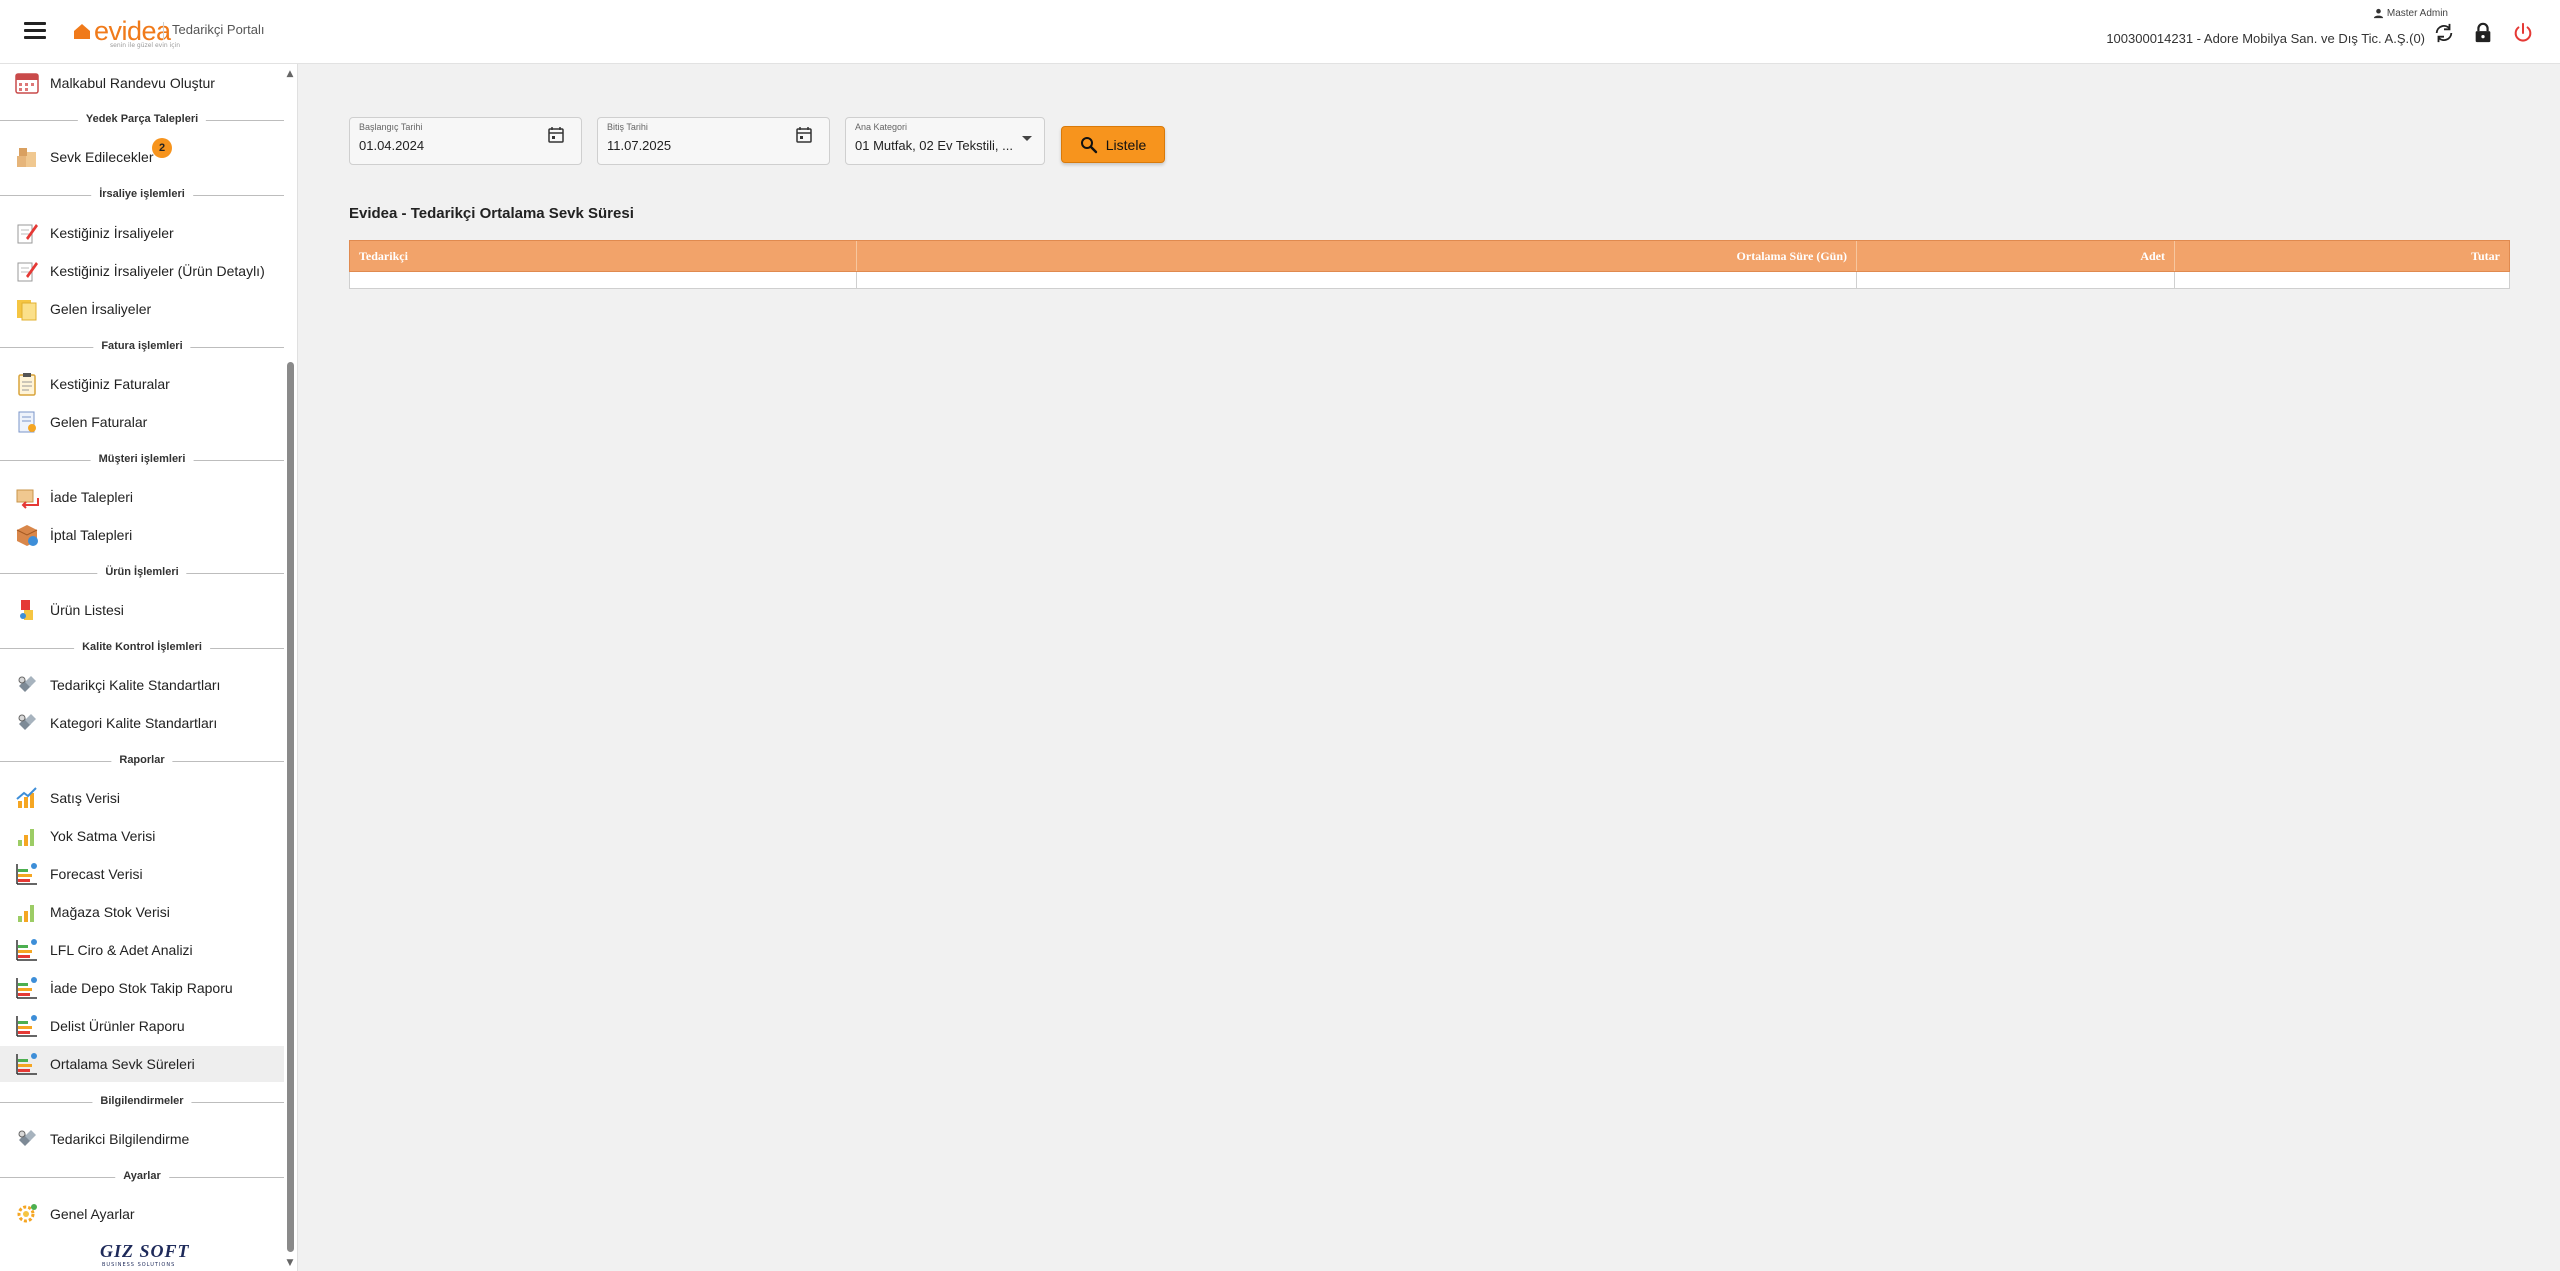 The height and width of the screenshot is (1271, 2560). I want to click on sidebar-item-ortalama-sevk-sureleri: Ortalama Sevk Süreleri, so click(142, 1064).